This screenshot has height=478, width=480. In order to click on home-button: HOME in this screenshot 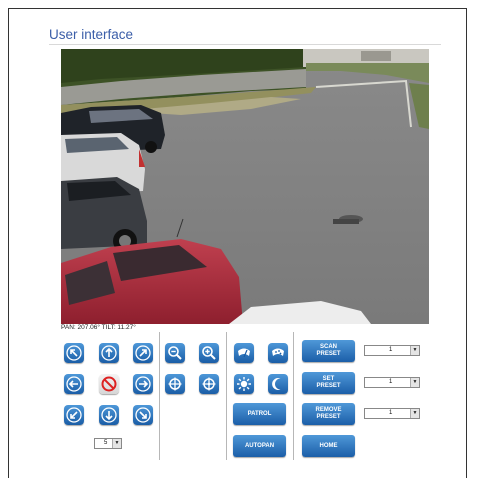, I will do `click(328, 446)`.